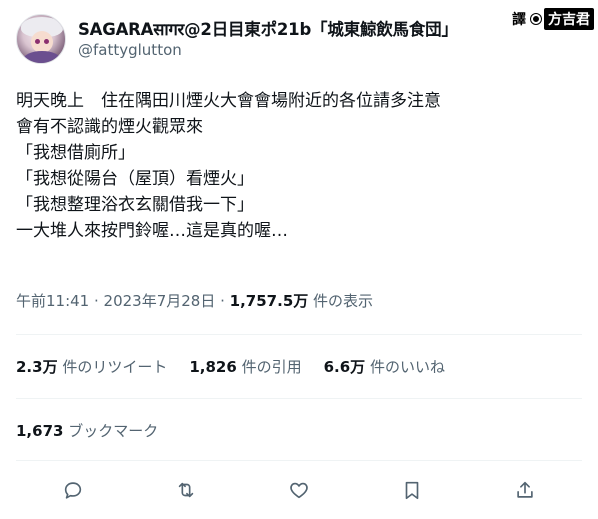  Describe the element at coordinates (111, 431) in the screenshot. I see `bookmarks-label: ブックマーク` at that location.